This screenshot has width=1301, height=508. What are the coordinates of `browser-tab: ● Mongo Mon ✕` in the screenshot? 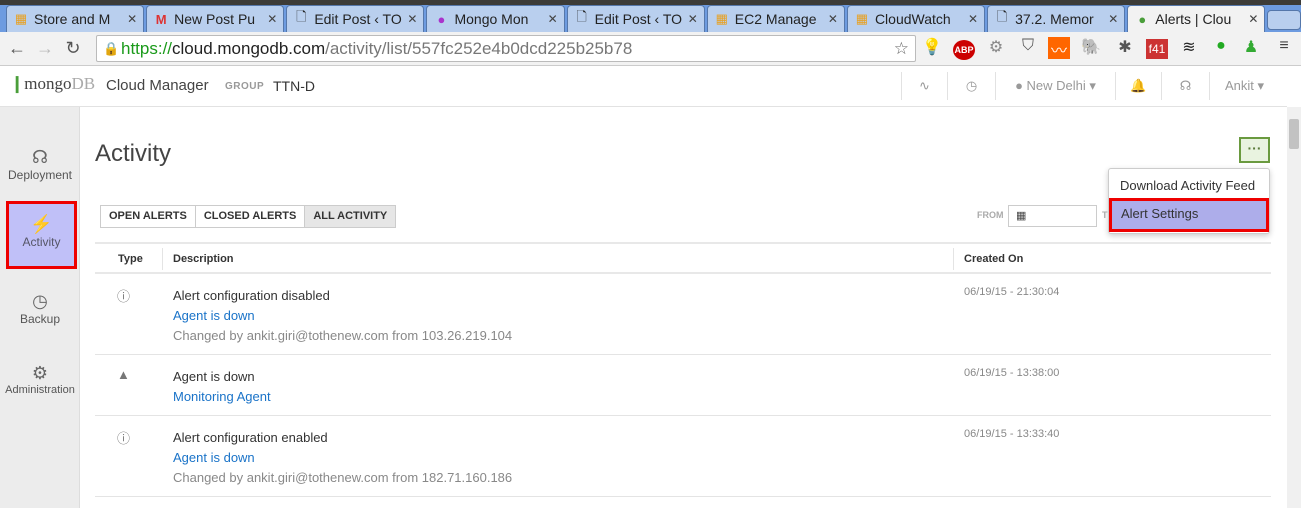 It's located at (495, 18).